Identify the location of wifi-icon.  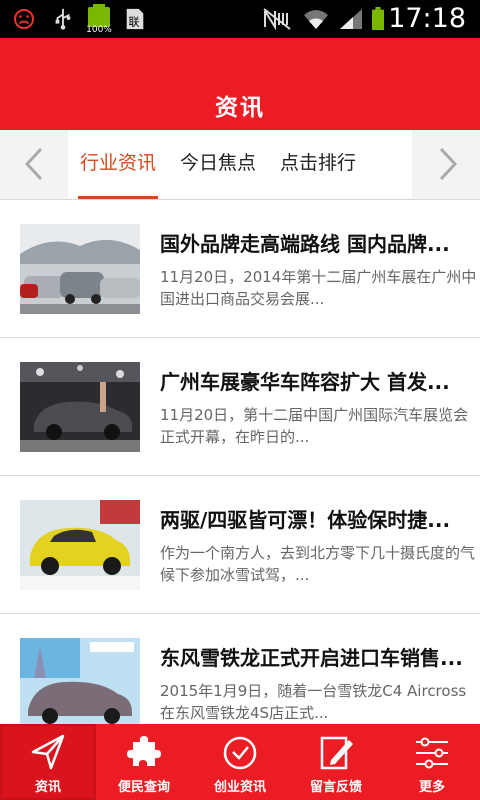
(316, 19).